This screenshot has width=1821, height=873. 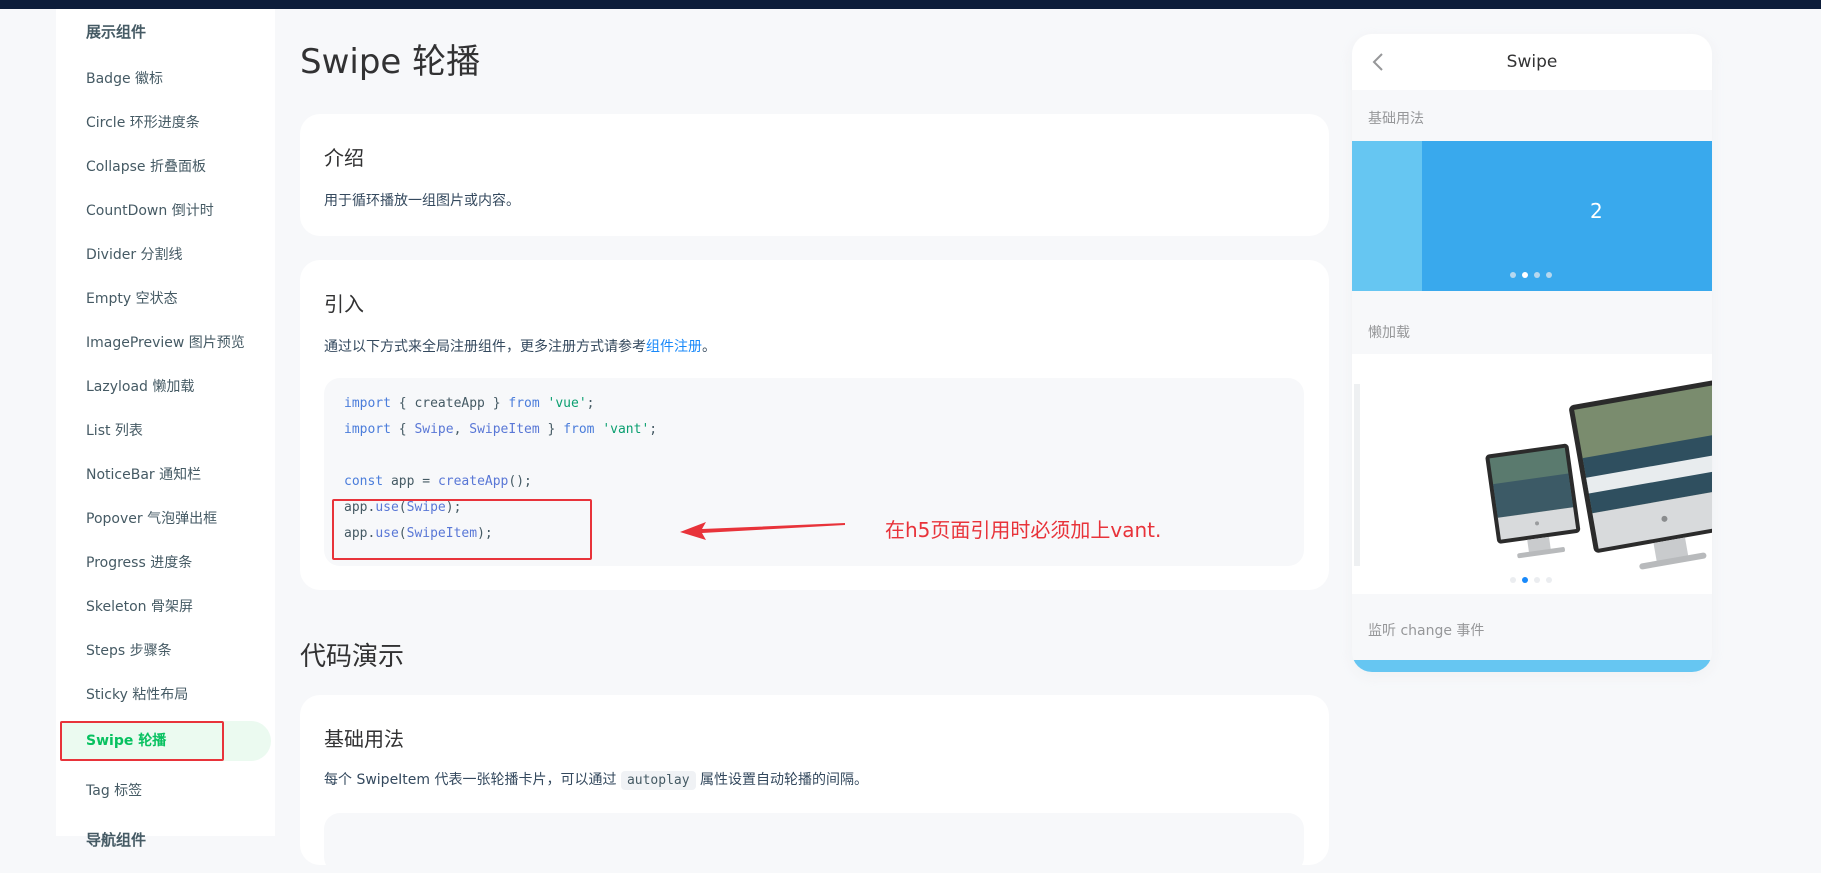 I want to click on annotation-text: 在h5页面引用时必须加上vant., so click(x=1023, y=530).